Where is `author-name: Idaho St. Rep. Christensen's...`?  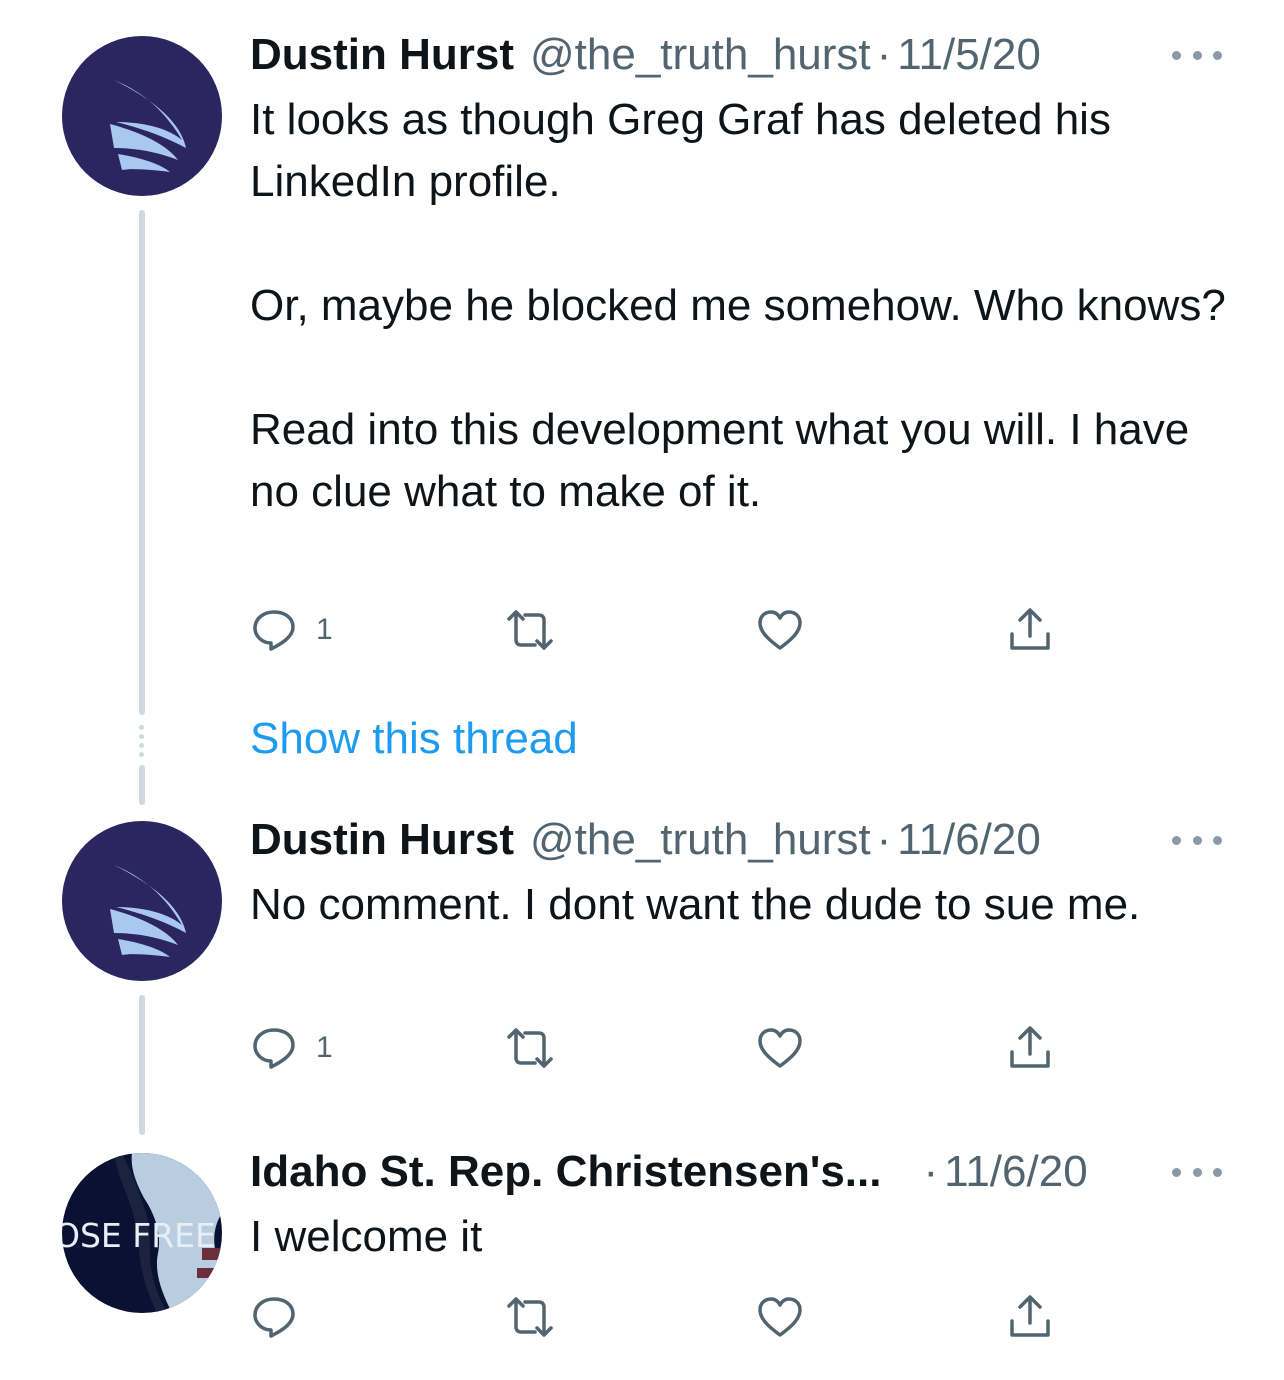
author-name: Idaho St. Rep. Christensen's... is located at coordinates (565, 1172).